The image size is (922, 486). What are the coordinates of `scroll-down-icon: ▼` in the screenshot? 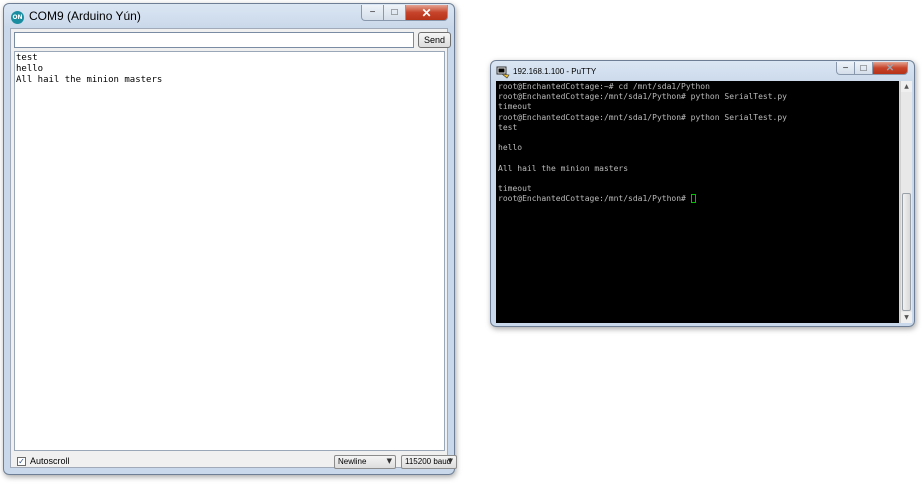 It's located at (906, 317).